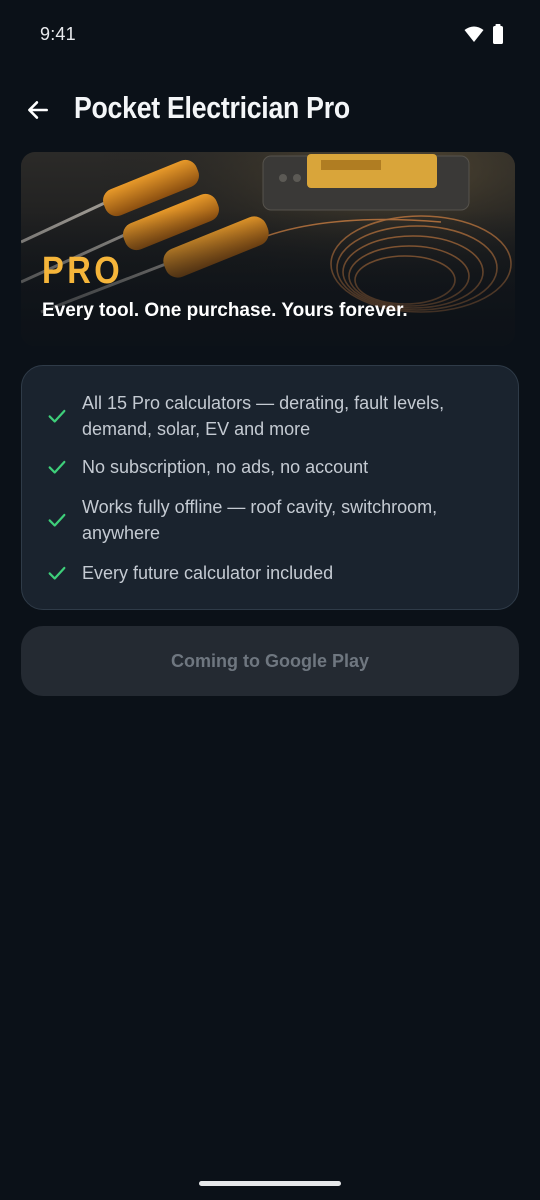 The width and height of the screenshot is (540, 1200). Describe the element at coordinates (225, 310) in the screenshot. I see `hero-tagline: Every tool. One purchase. Yours forever.` at that location.